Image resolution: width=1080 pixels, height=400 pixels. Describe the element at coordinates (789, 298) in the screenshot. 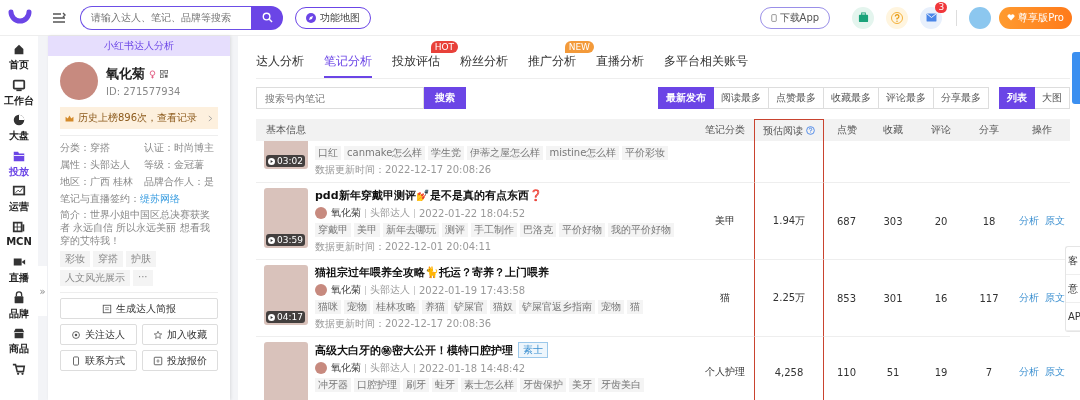

I see `table-cell: 2.25万` at that location.